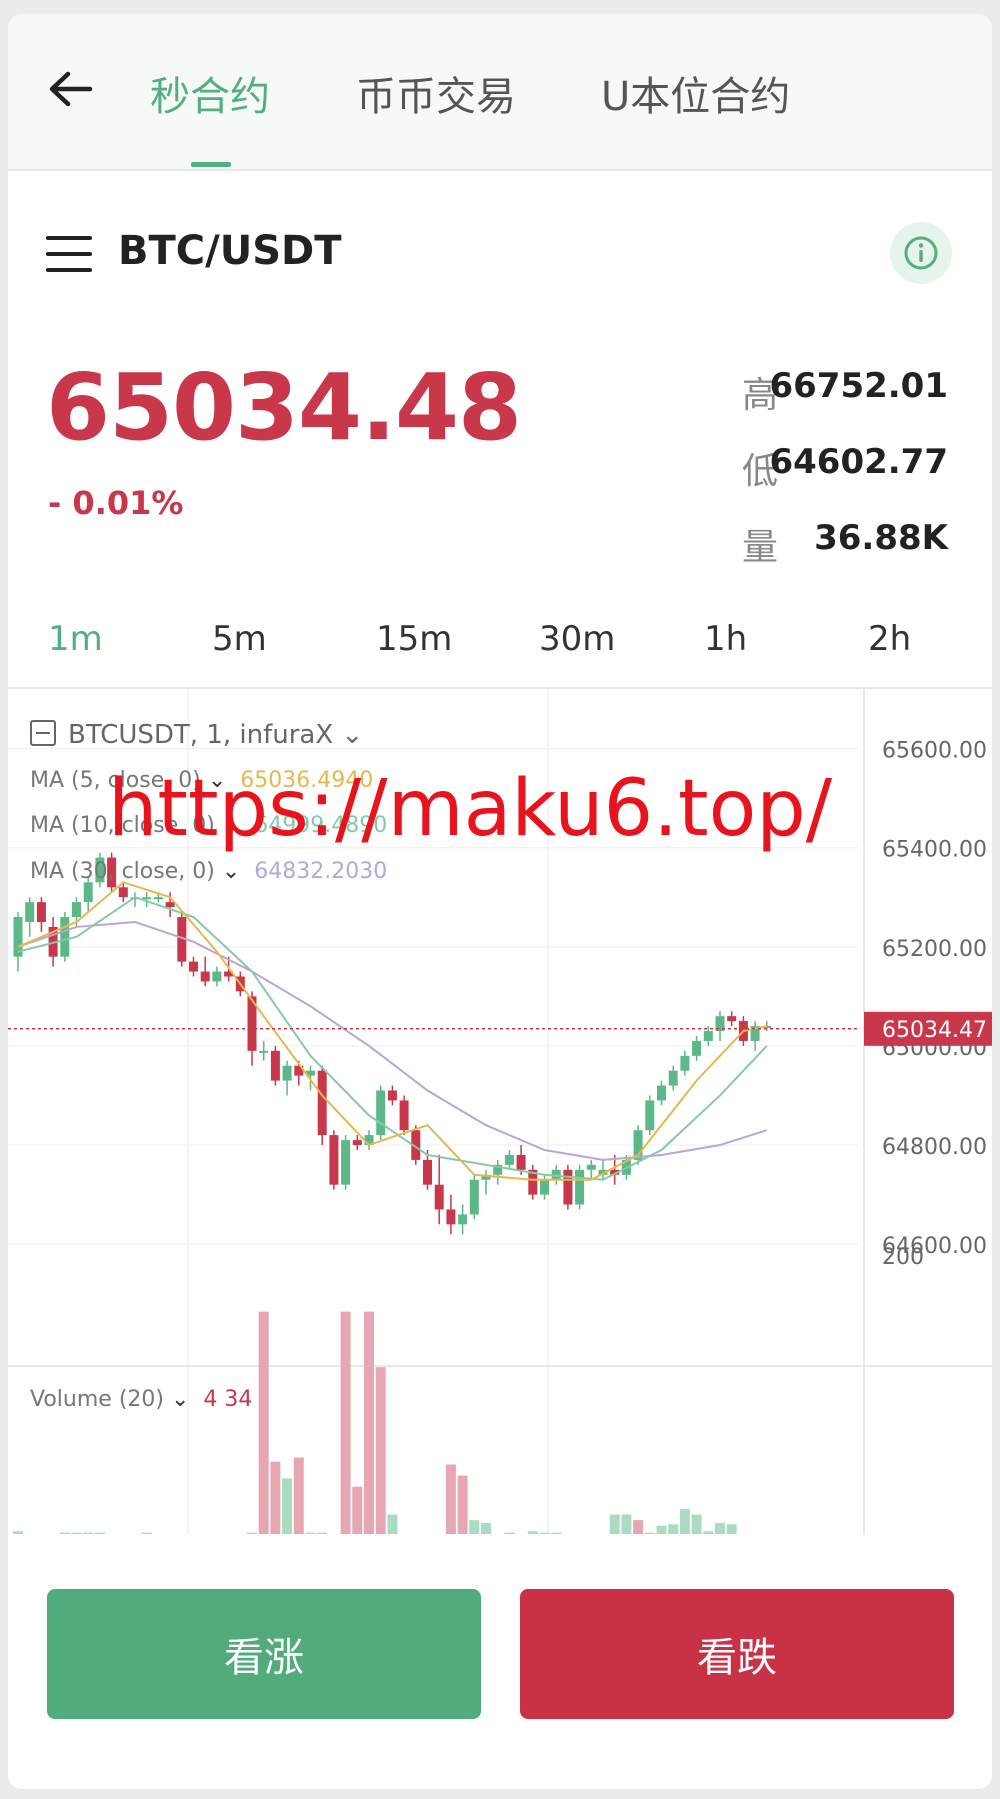 The image size is (1000, 1799). What do you see at coordinates (230, 251) in the screenshot?
I see `pair-name: BTC/USDT` at bounding box center [230, 251].